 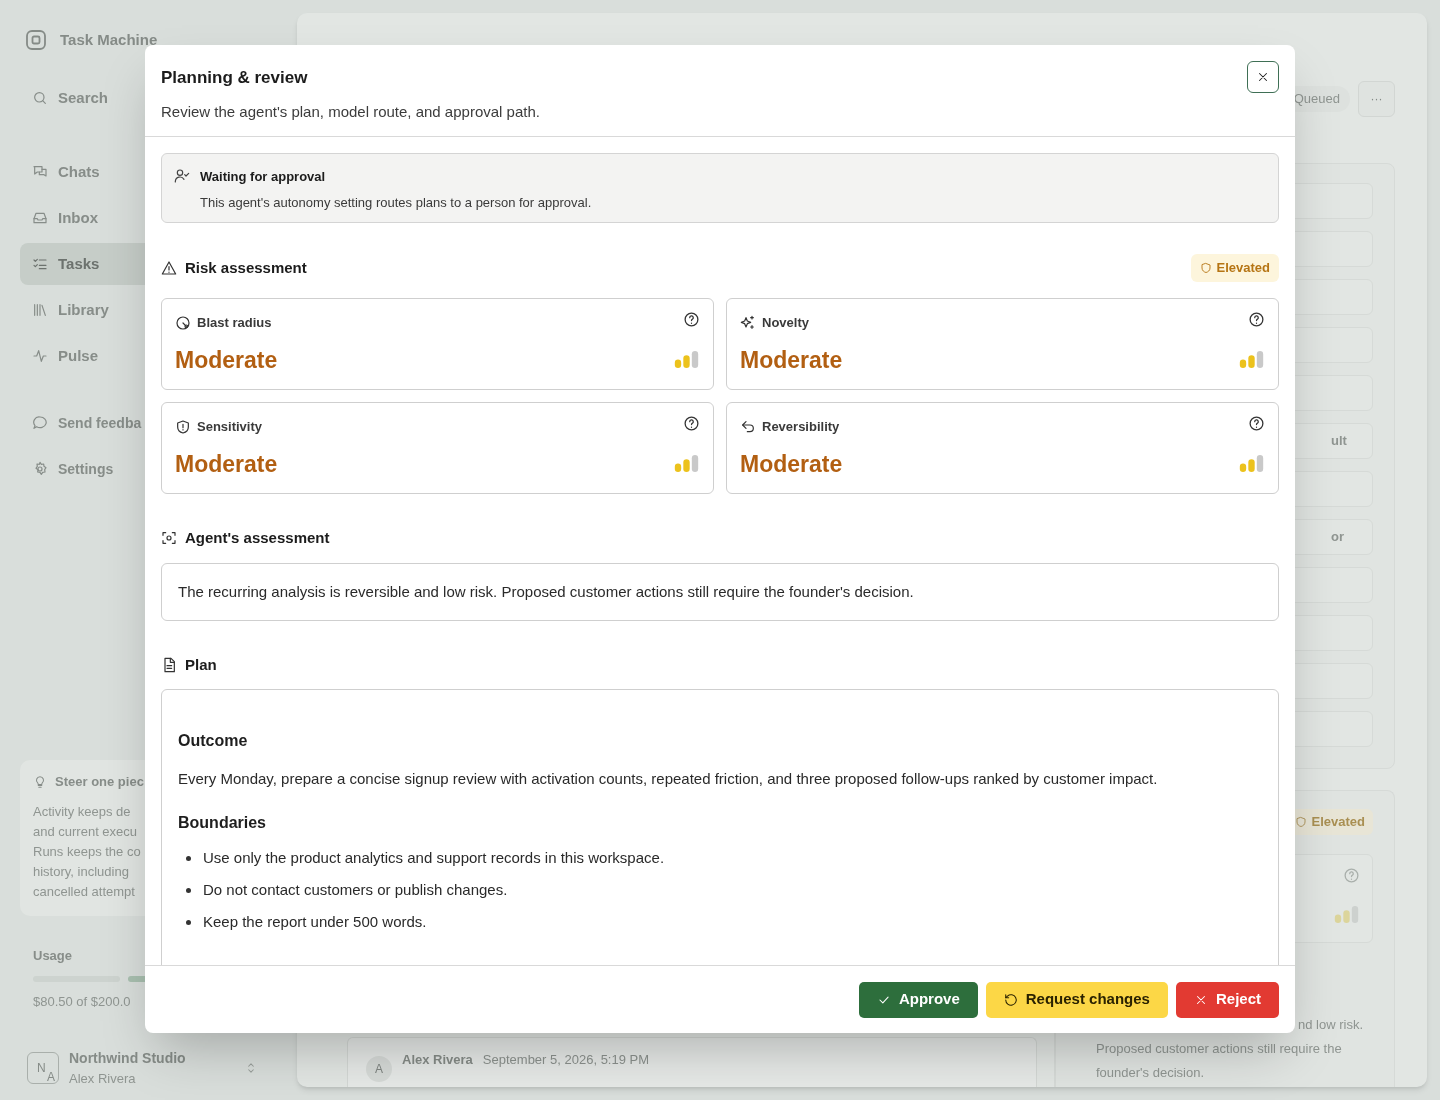 I want to click on factor-label: Sensitivity, so click(x=230, y=427).